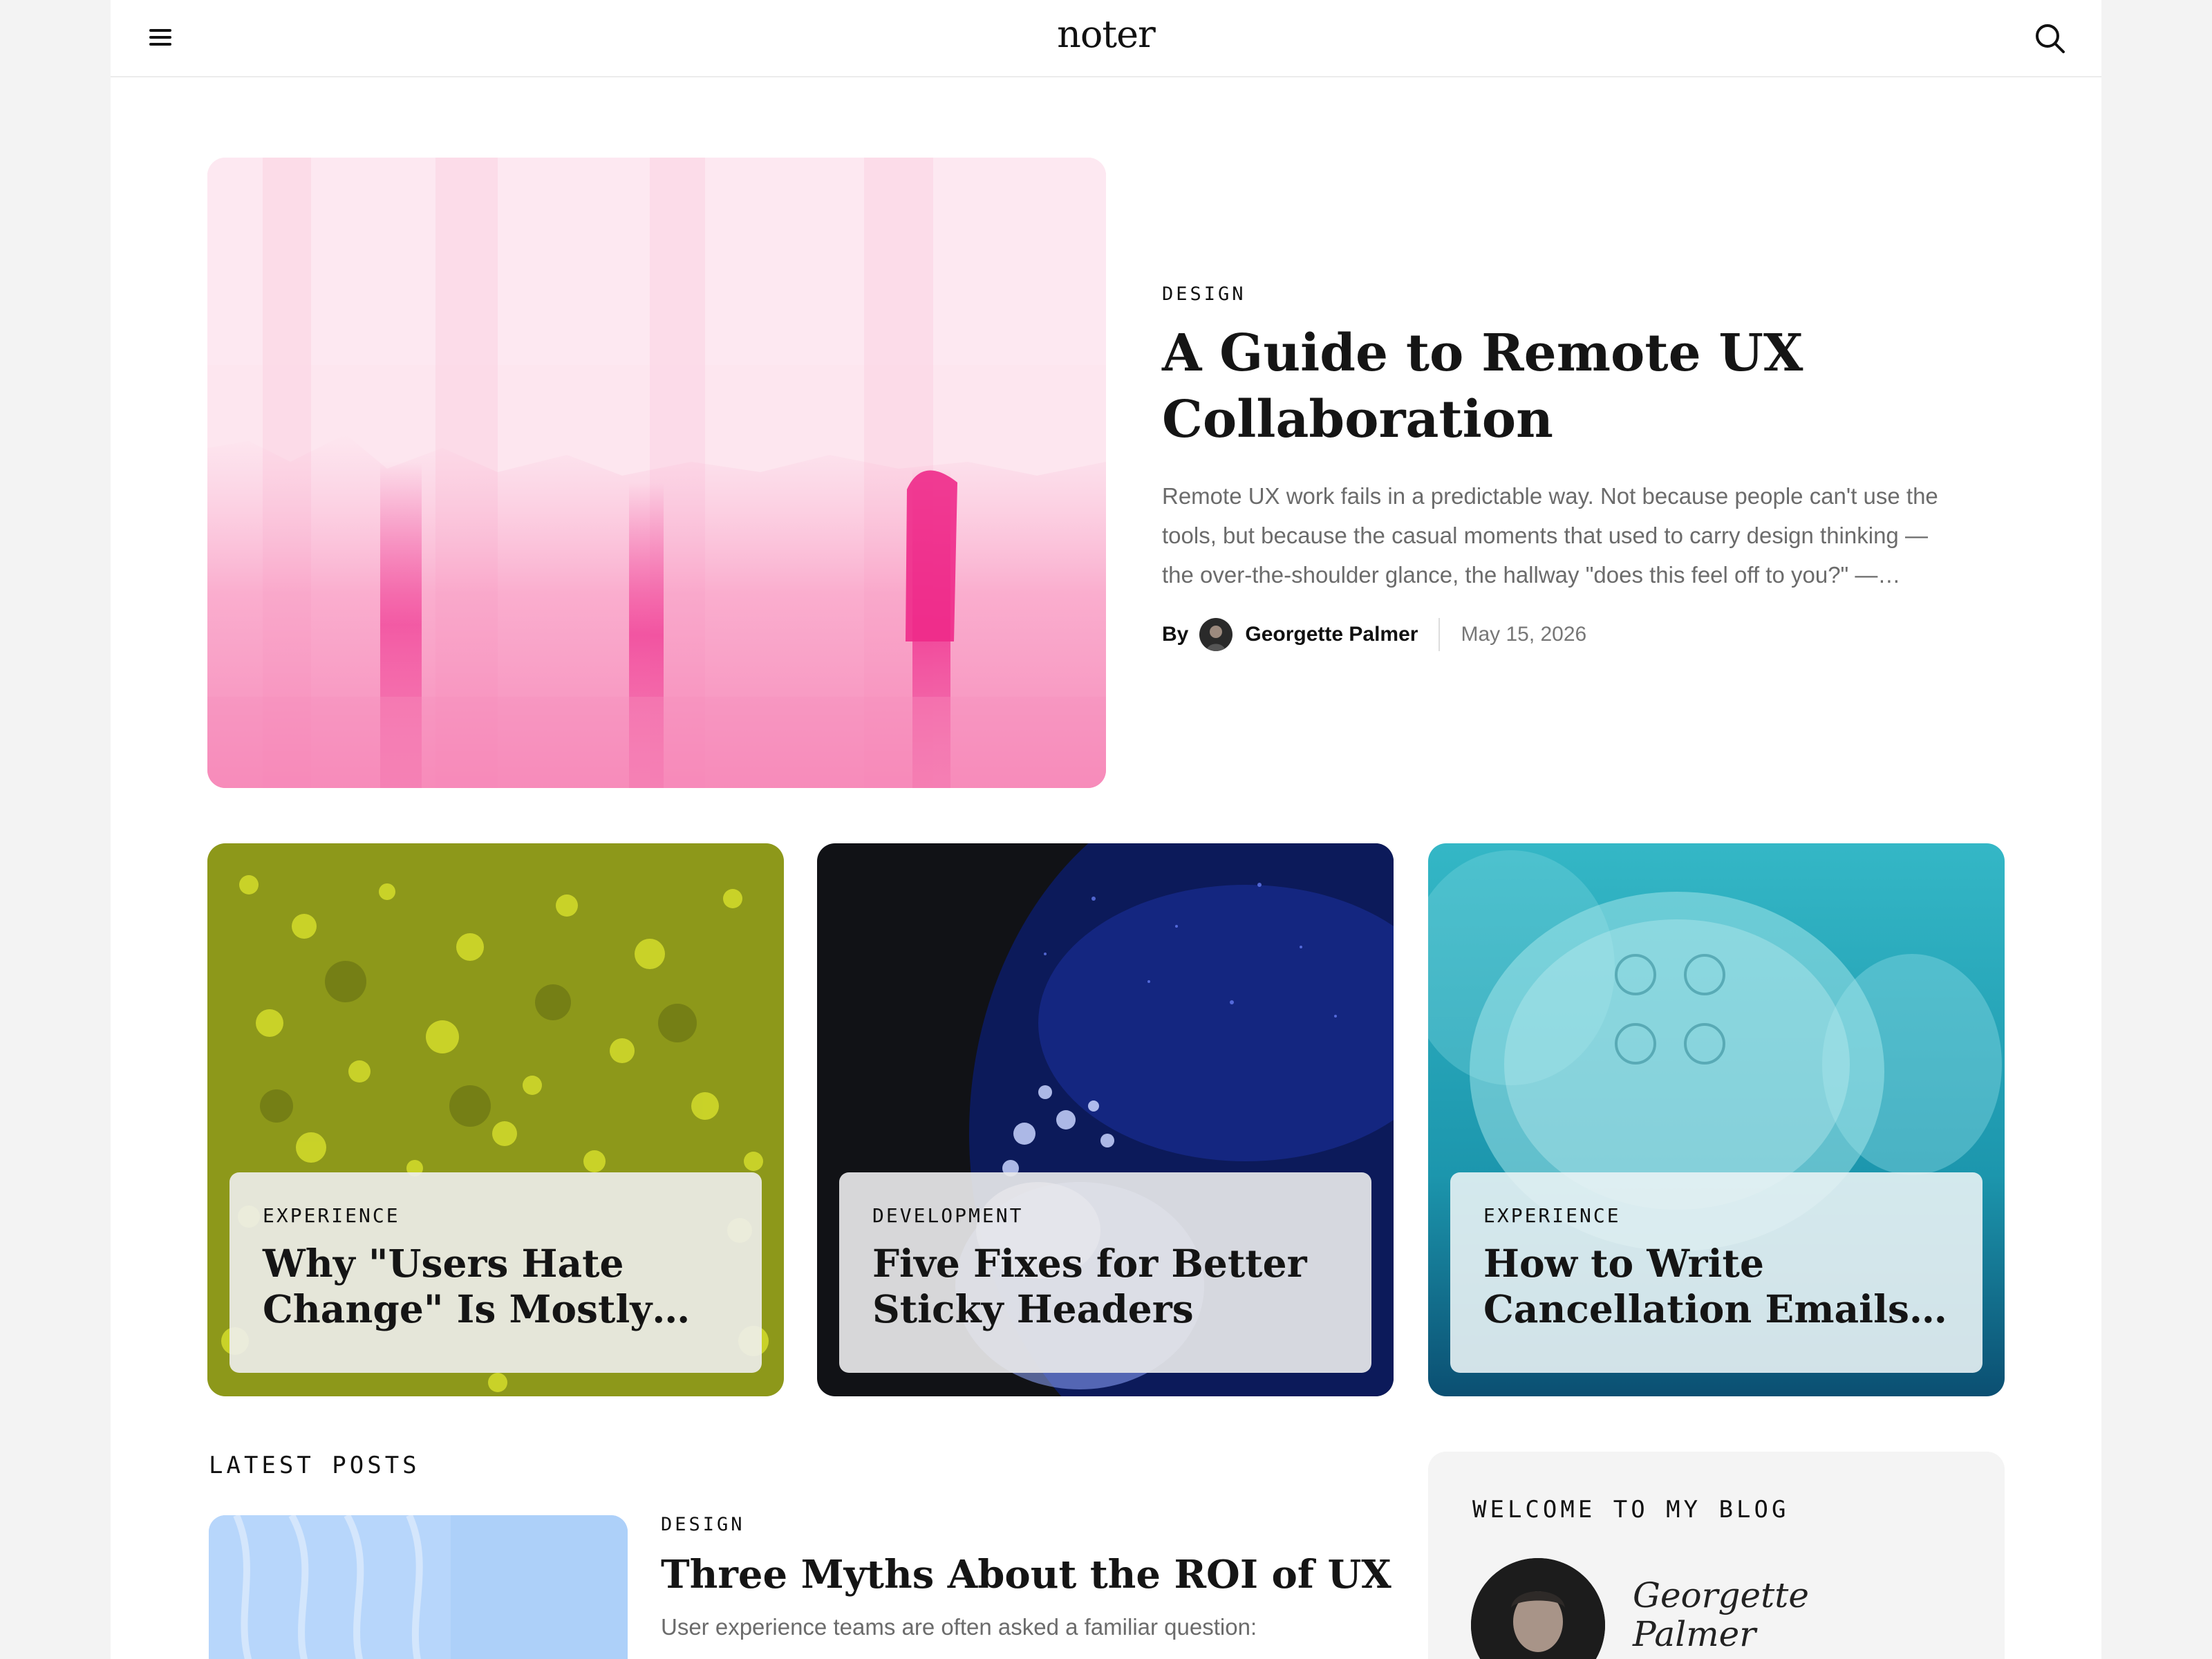 This screenshot has height=1659, width=2212. What do you see at coordinates (1041, 1574) in the screenshot?
I see `post-title: Three Myths About the ROI of UX` at bounding box center [1041, 1574].